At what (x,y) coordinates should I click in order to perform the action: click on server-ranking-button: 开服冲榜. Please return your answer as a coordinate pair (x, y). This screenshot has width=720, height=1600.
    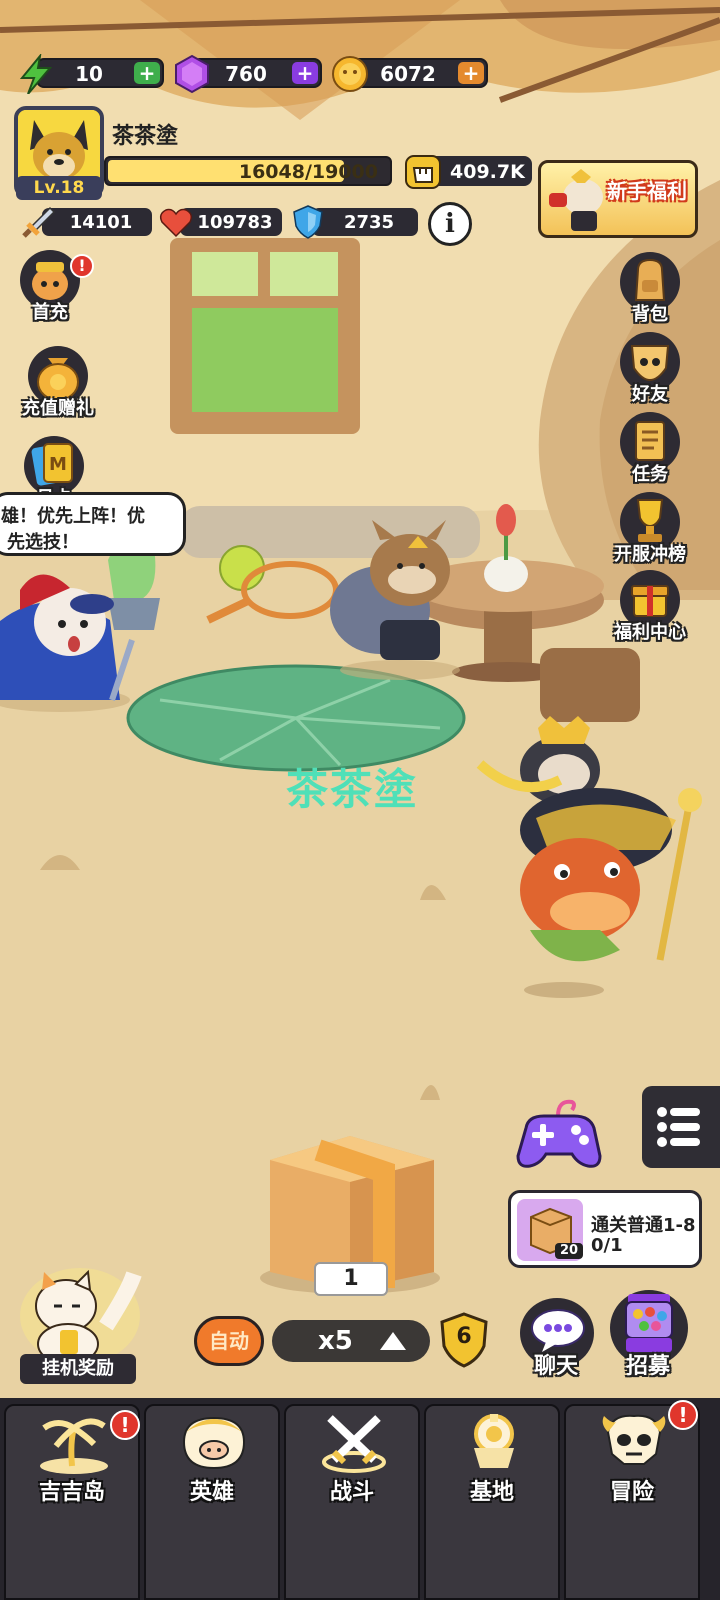
    Looking at the image, I should click on (650, 532).